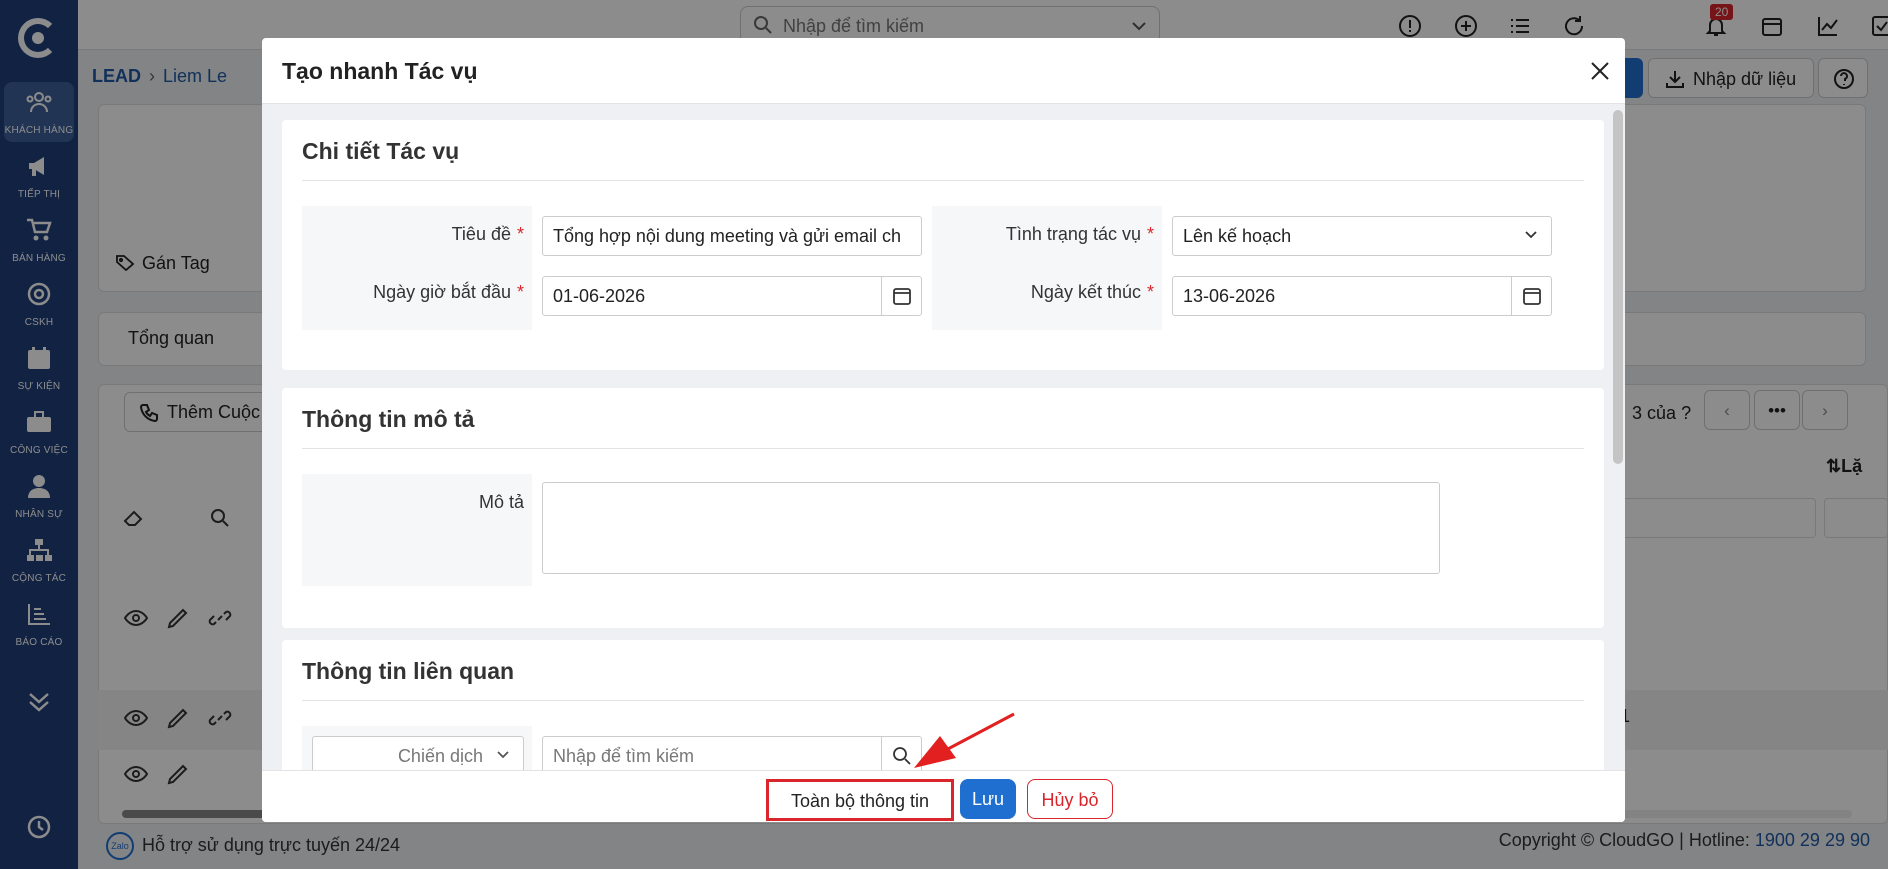  Describe the element at coordinates (413, 234) in the screenshot. I see `title-field-label: Tiêu đề *` at that location.